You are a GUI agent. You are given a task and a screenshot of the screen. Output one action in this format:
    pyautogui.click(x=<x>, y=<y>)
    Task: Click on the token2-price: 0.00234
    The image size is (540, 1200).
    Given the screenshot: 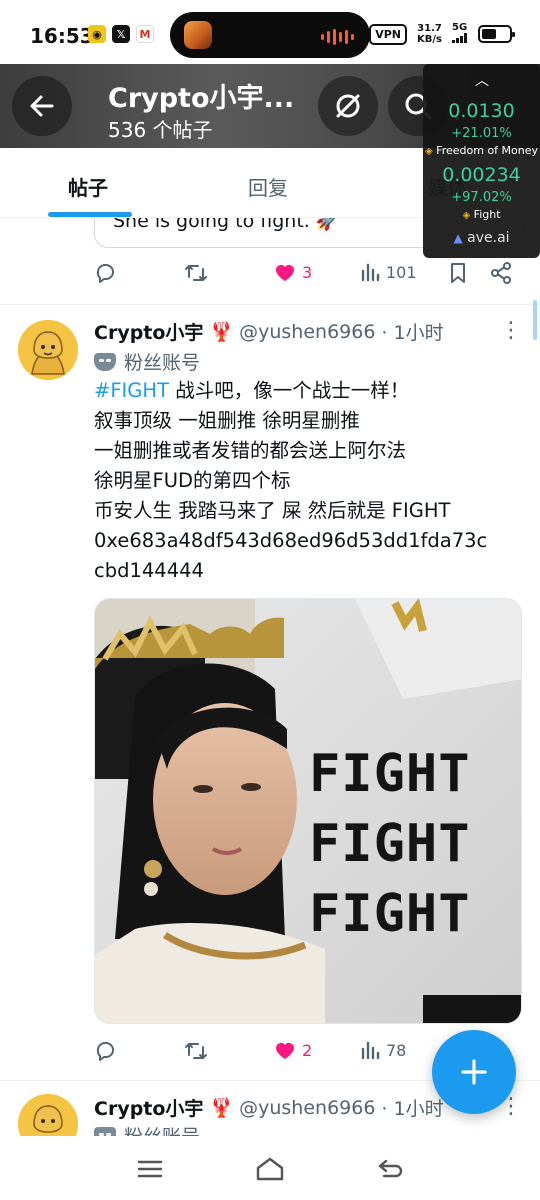 What is the action you would take?
    pyautogui.click(x=481, y=175)
    